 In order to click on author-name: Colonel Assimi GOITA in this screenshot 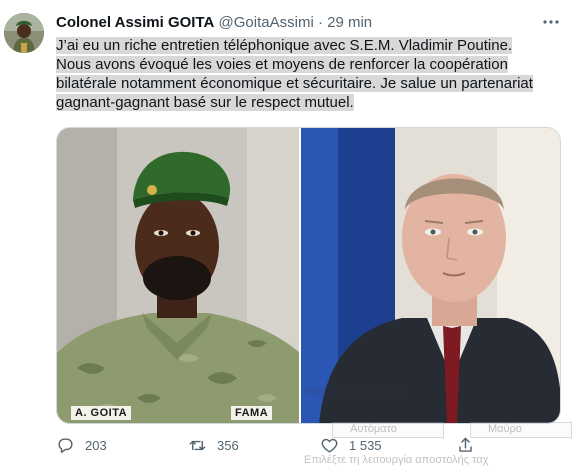, I will do `click(135, 22)`.